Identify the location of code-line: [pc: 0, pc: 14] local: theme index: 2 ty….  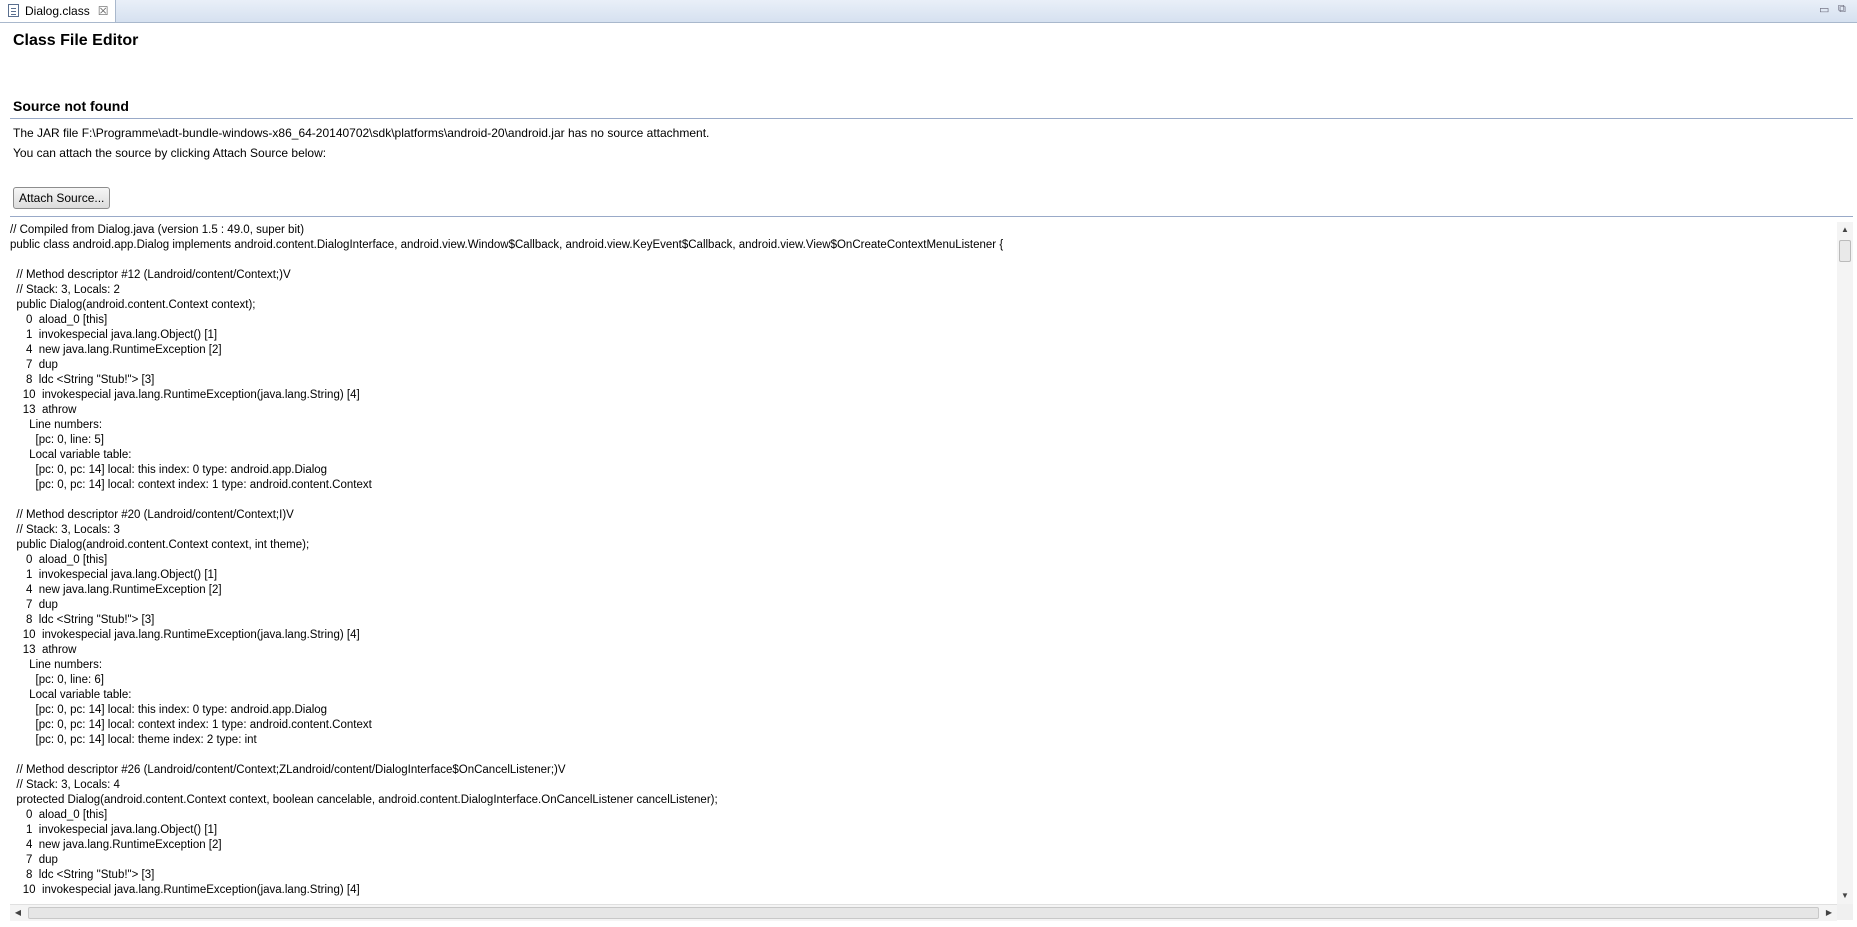
(133, 740).